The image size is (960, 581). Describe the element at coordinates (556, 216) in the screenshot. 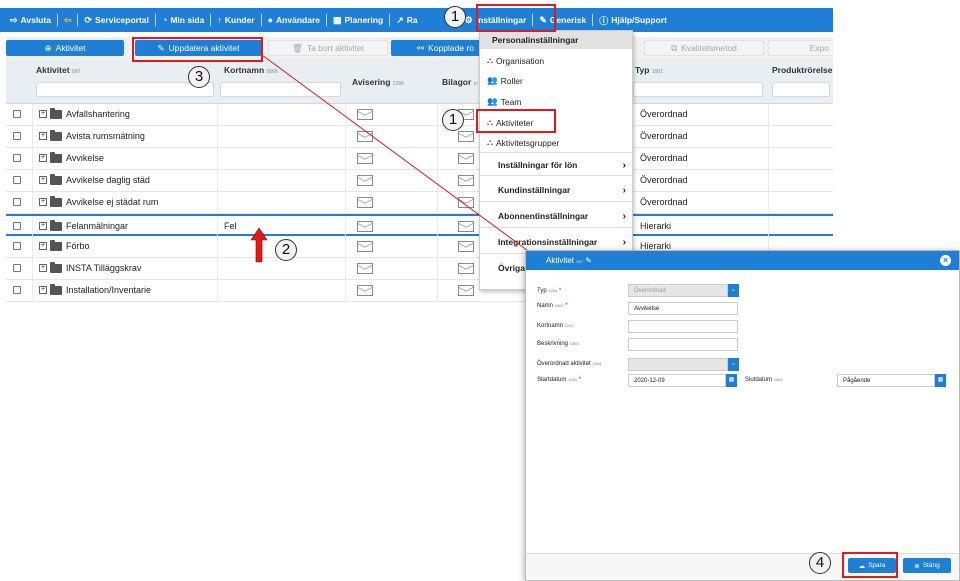

I see `menu-section-abonnent: Abonnentinställningar ›` at that location.